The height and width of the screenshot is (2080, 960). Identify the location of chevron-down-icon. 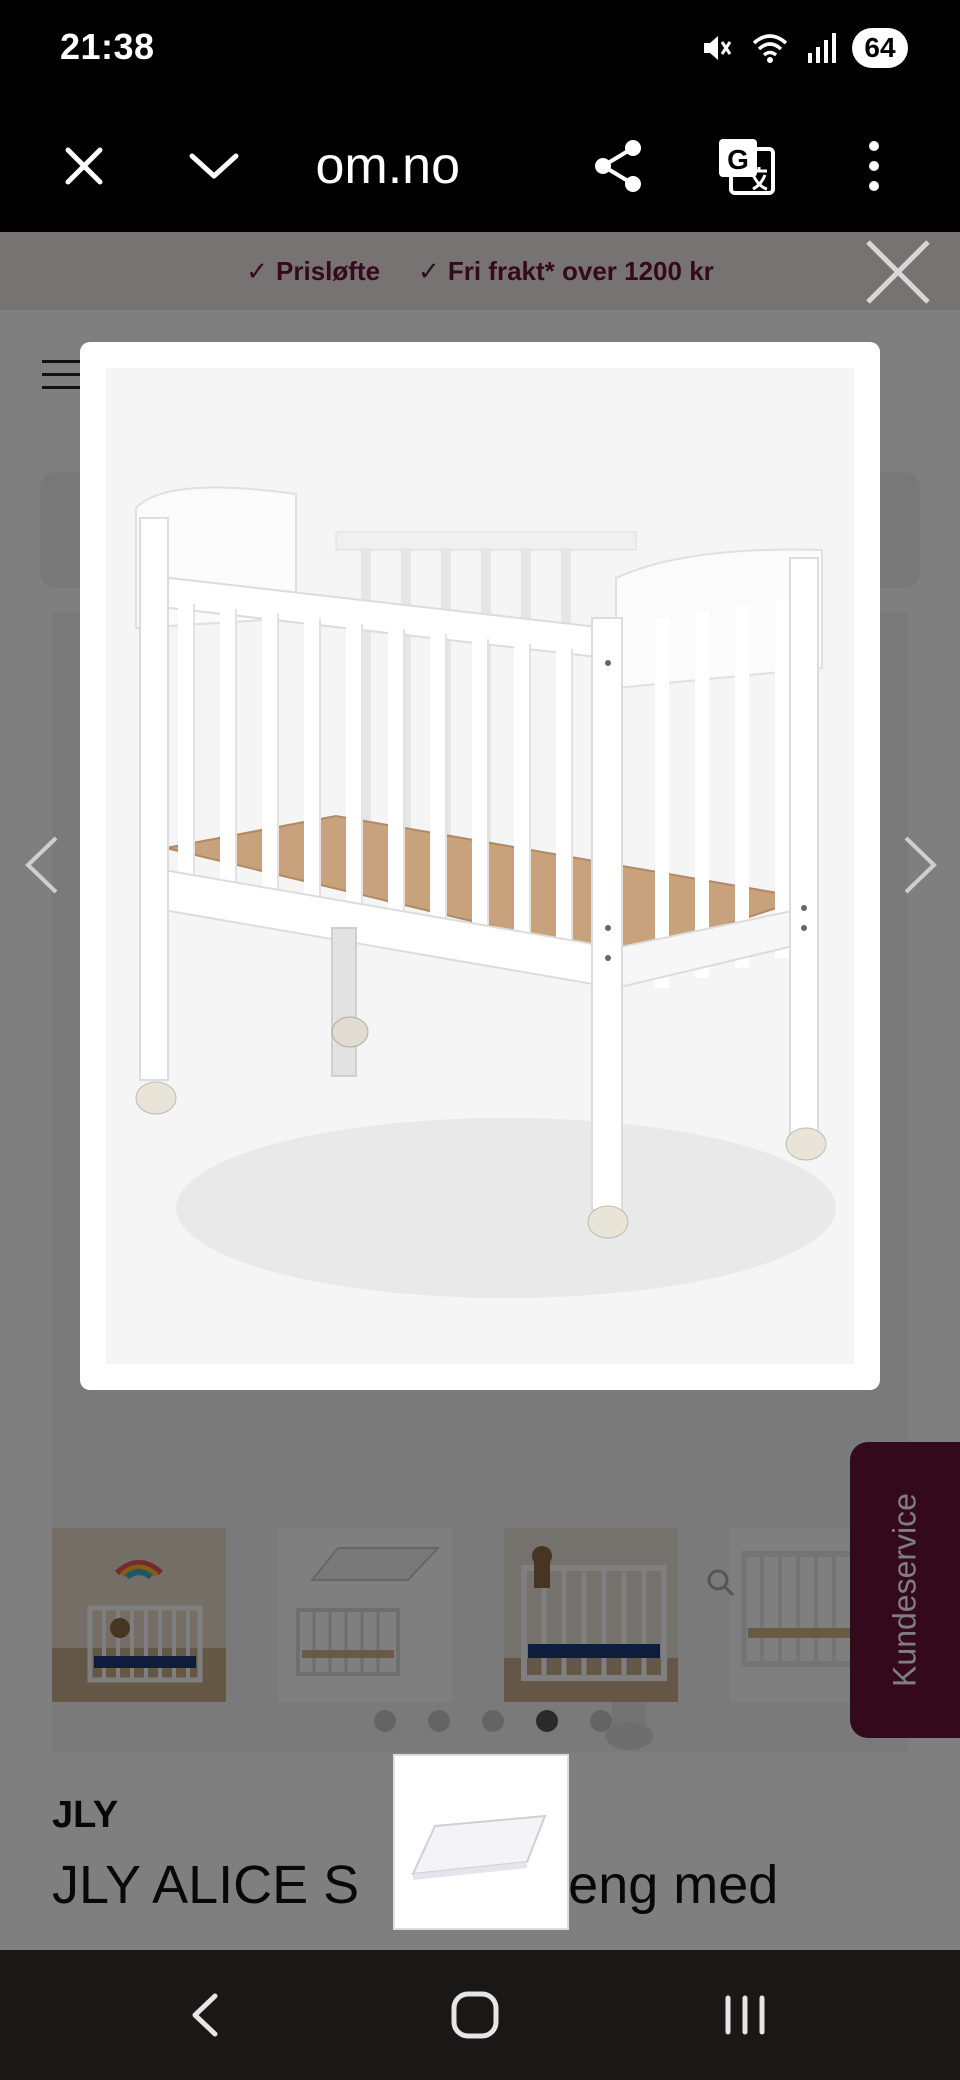
(214, 166).